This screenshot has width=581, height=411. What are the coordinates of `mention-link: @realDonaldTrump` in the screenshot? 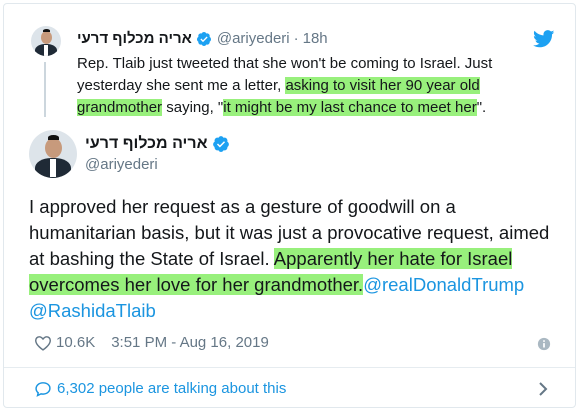 It's located at (443, 284).